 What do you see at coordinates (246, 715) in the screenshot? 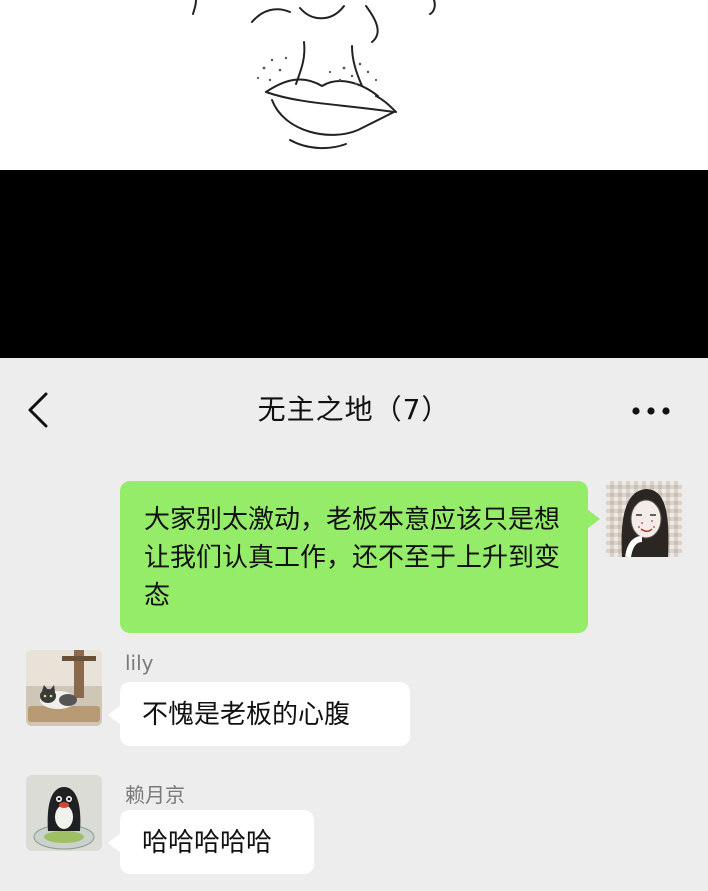
I see `message-text: 不愧是老板的心腹` at bounding box center [246, 715].